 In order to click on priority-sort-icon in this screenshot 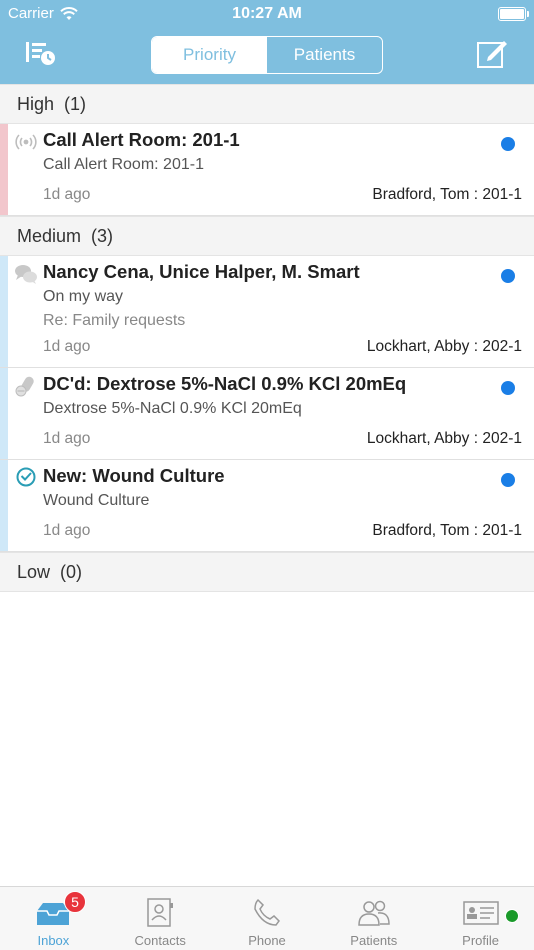, I will do `click(41, 53)`.